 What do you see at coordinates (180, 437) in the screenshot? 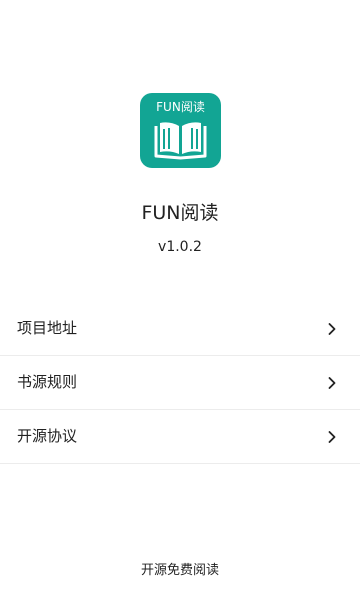
I see `menu-item-open-source-license: 开源协议` at bounding box center [180, 437].